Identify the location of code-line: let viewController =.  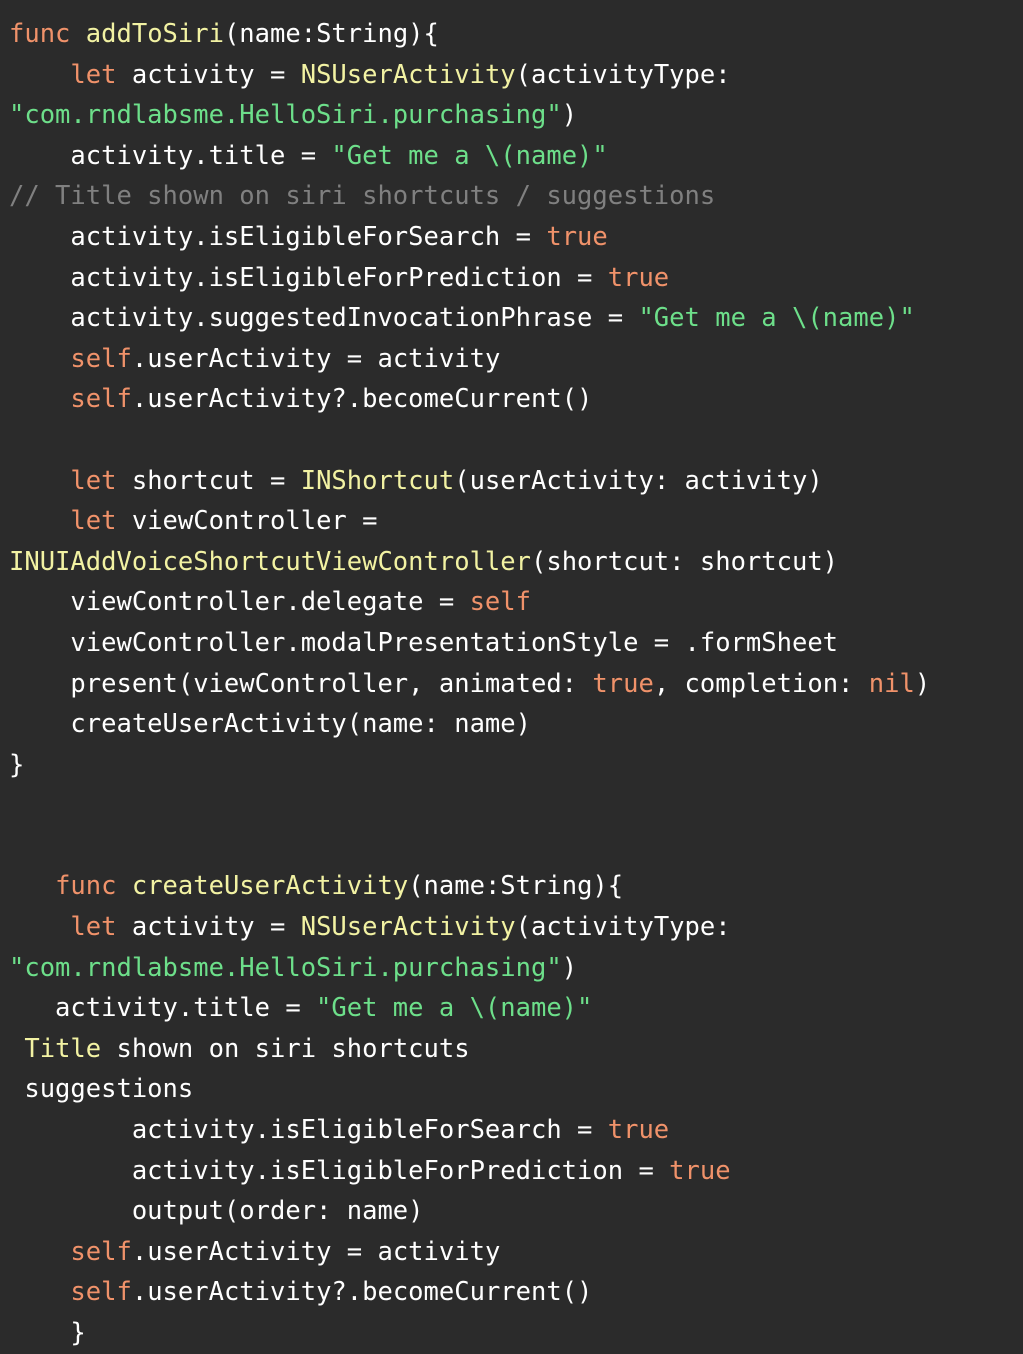
(511, 521).